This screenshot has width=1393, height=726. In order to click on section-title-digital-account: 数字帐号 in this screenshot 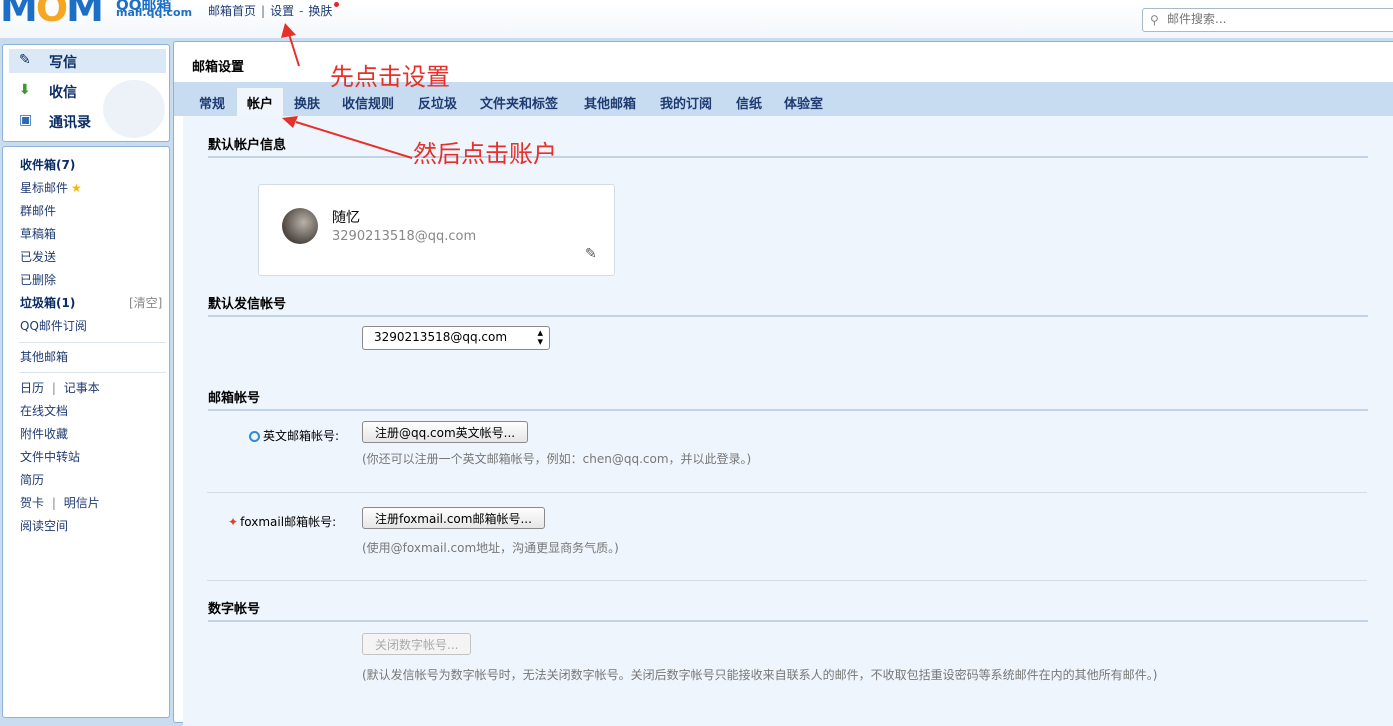, I will do `click(788, 610)`.